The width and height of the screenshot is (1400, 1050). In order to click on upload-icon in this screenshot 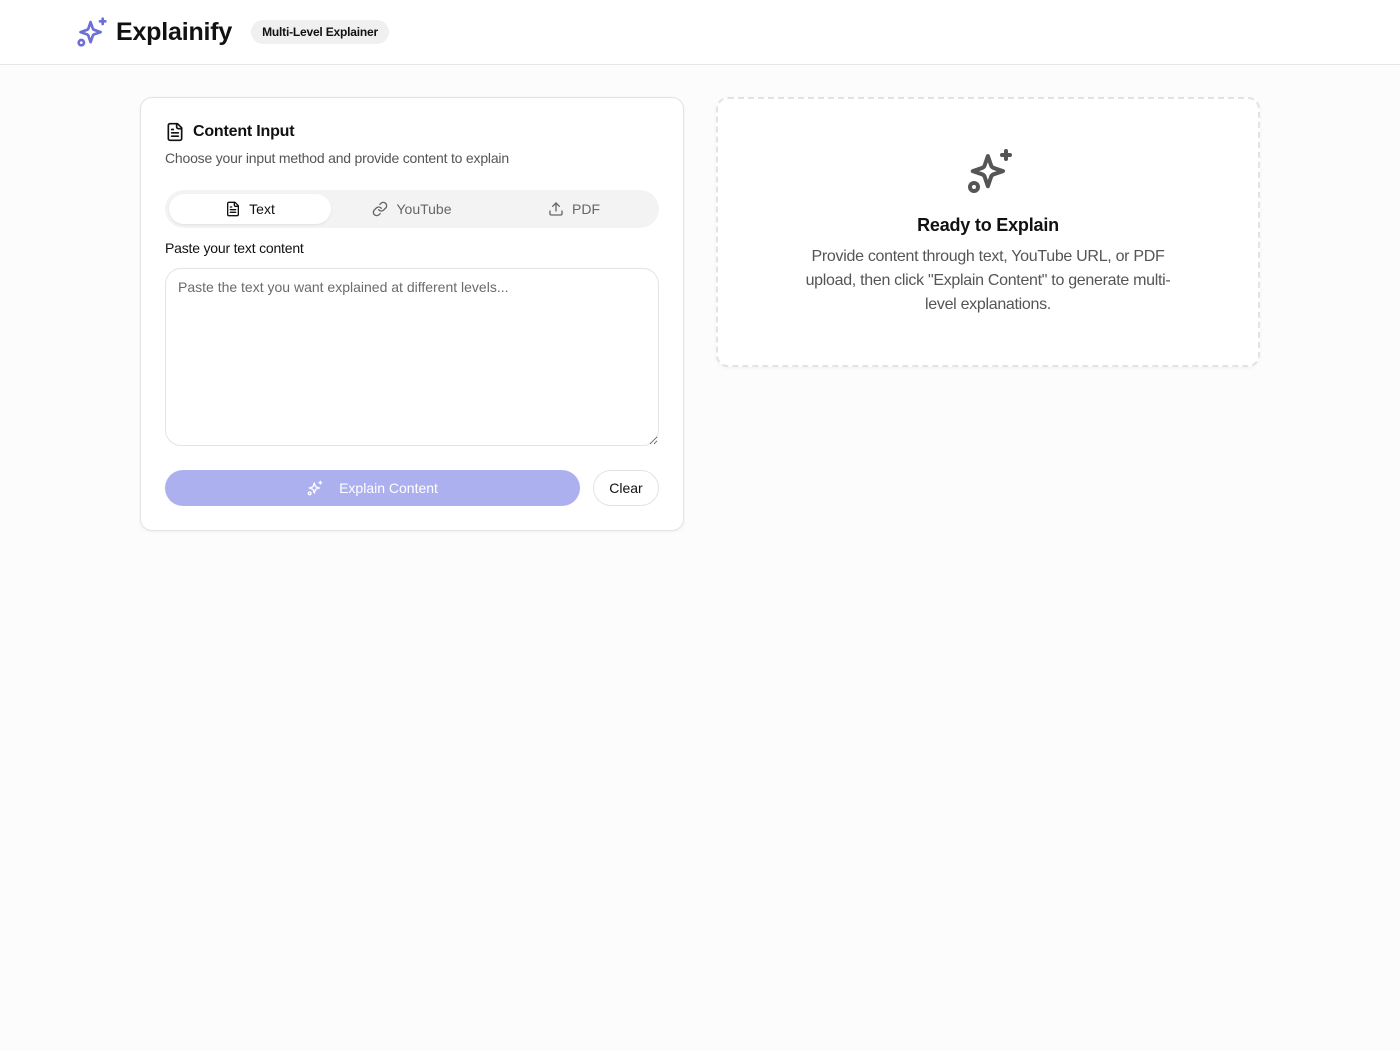, I will do `click(556, 209)`.